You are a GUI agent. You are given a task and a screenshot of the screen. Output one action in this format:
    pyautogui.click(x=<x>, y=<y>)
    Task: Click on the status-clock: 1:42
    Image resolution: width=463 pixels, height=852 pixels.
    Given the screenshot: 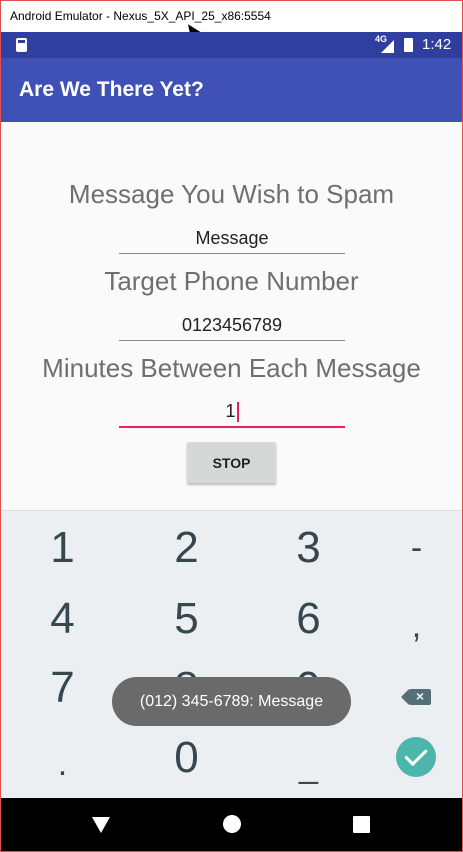 What is the action you would take?
    pyautogui.click(x=437, y=44)
    